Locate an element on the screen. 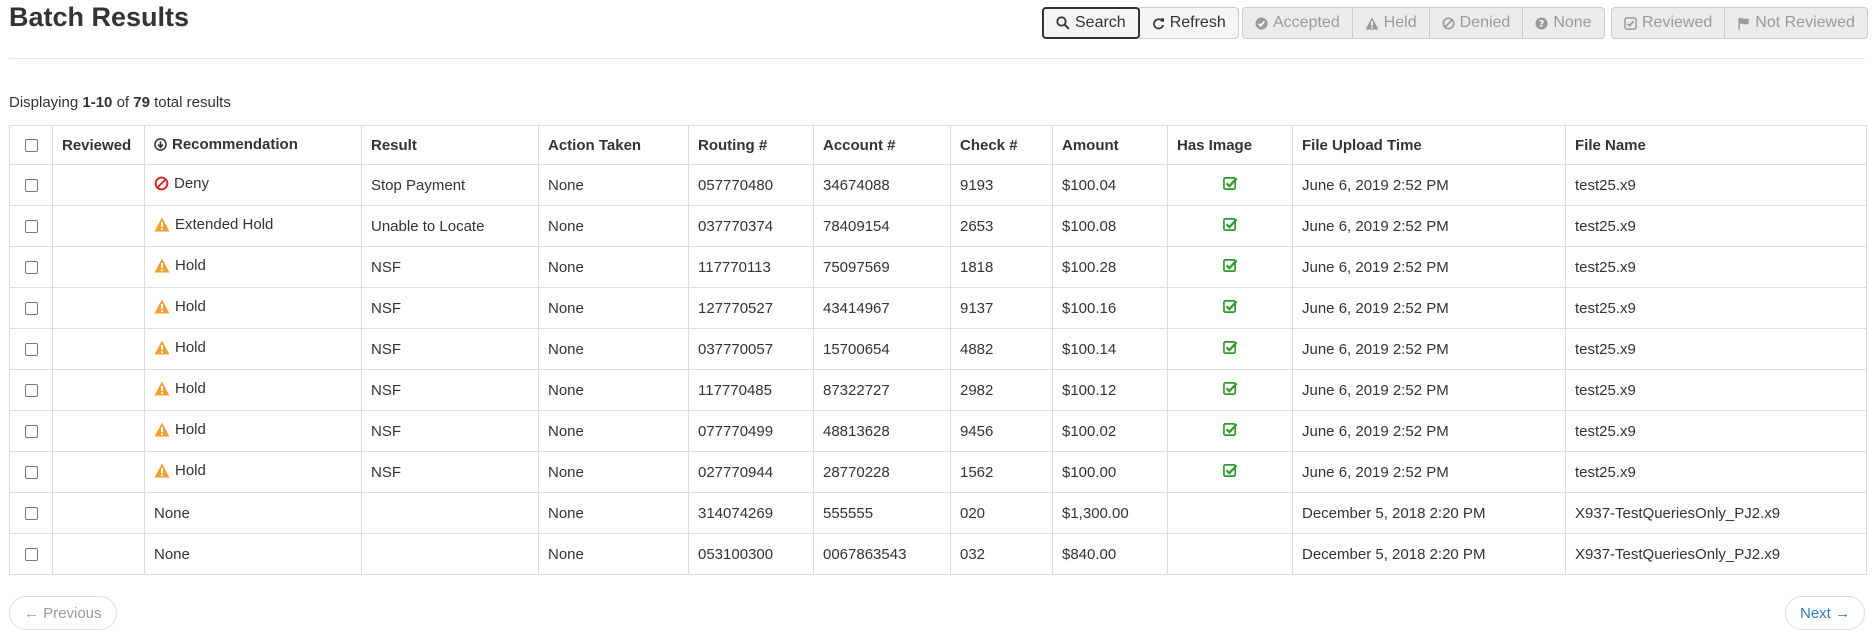  deny-icon is located at coordinates (161, 183).